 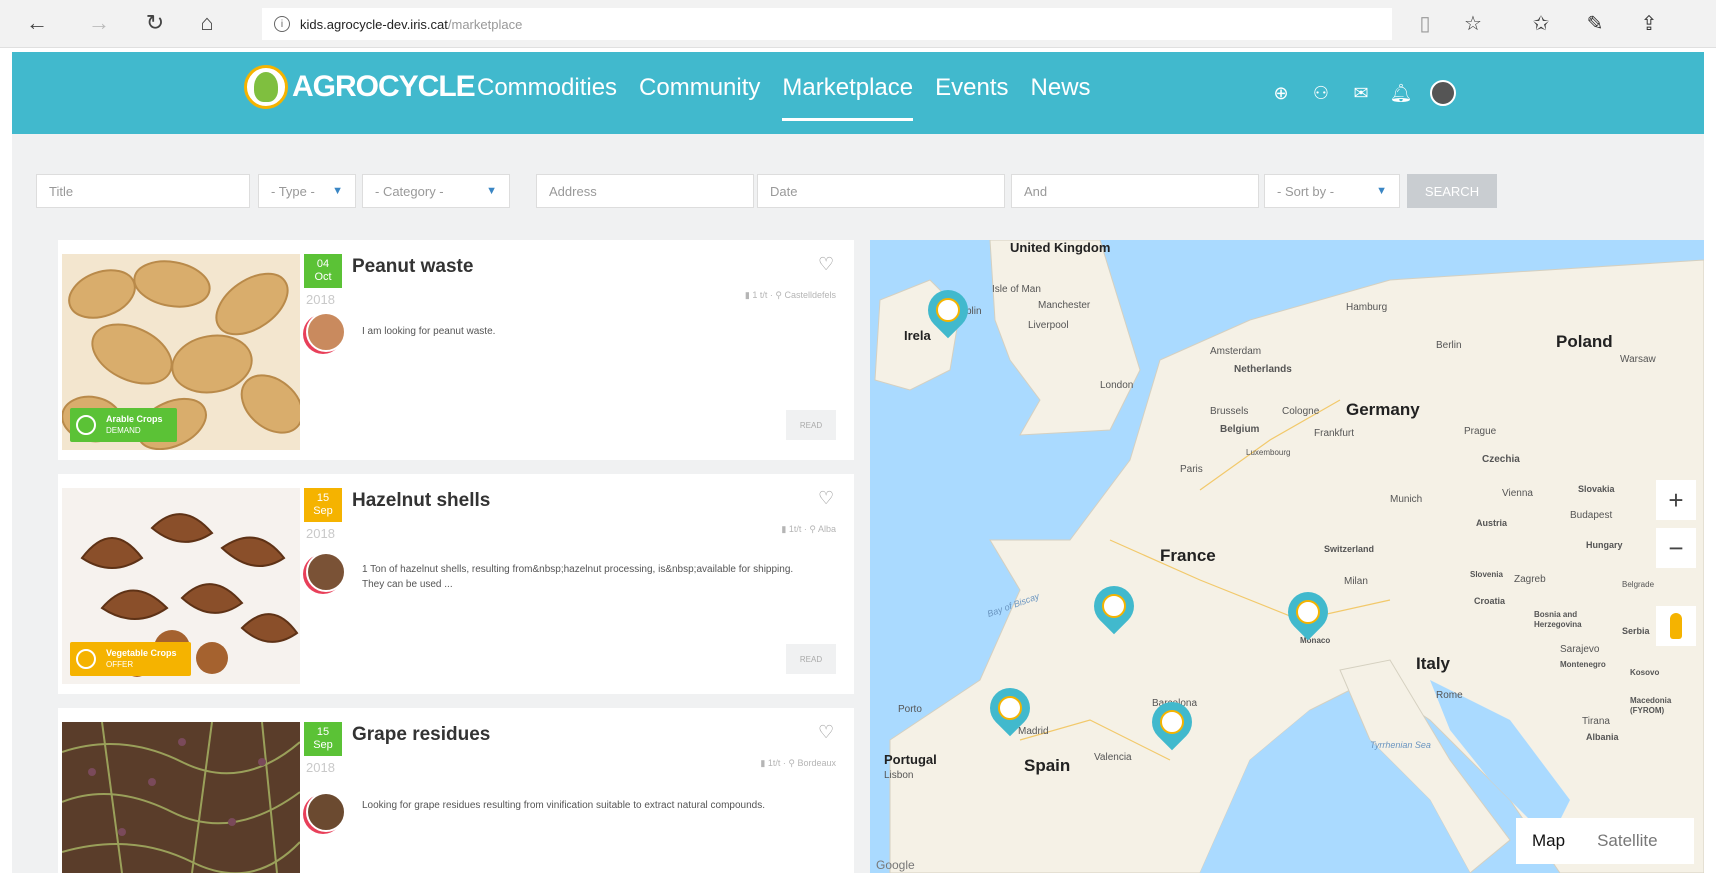 I want to click on date-from-input: Date, so click(x=881, y=191).